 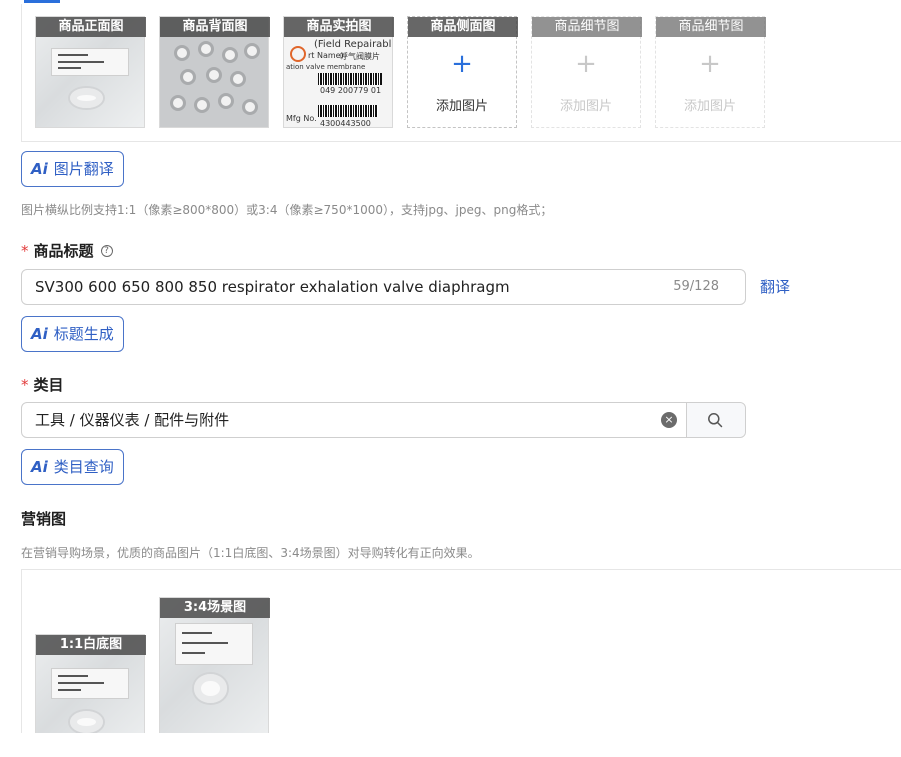 What do you see at coordinates (44, 519) in the screenshot?
I see `marketing-label: 营销图` at bounding box center [44, 519].